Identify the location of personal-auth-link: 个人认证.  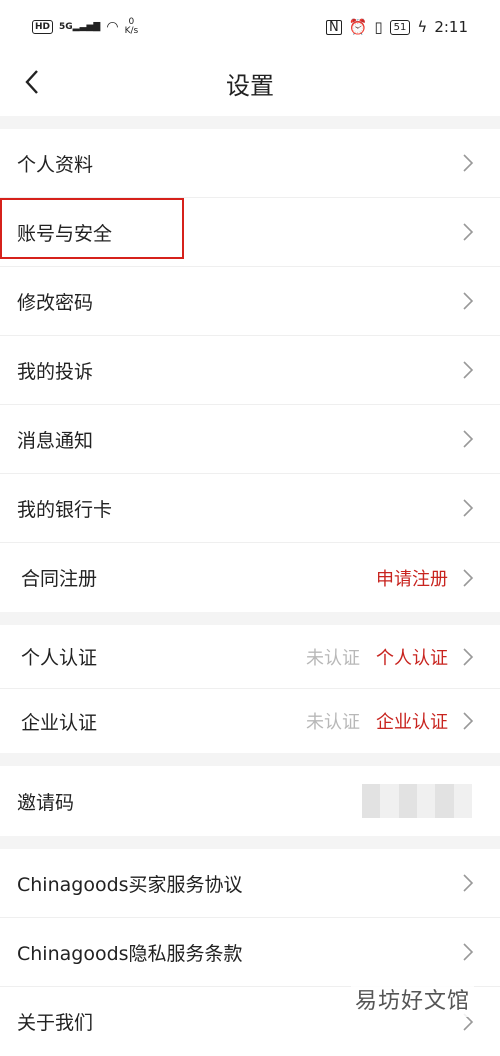
(412, 657).